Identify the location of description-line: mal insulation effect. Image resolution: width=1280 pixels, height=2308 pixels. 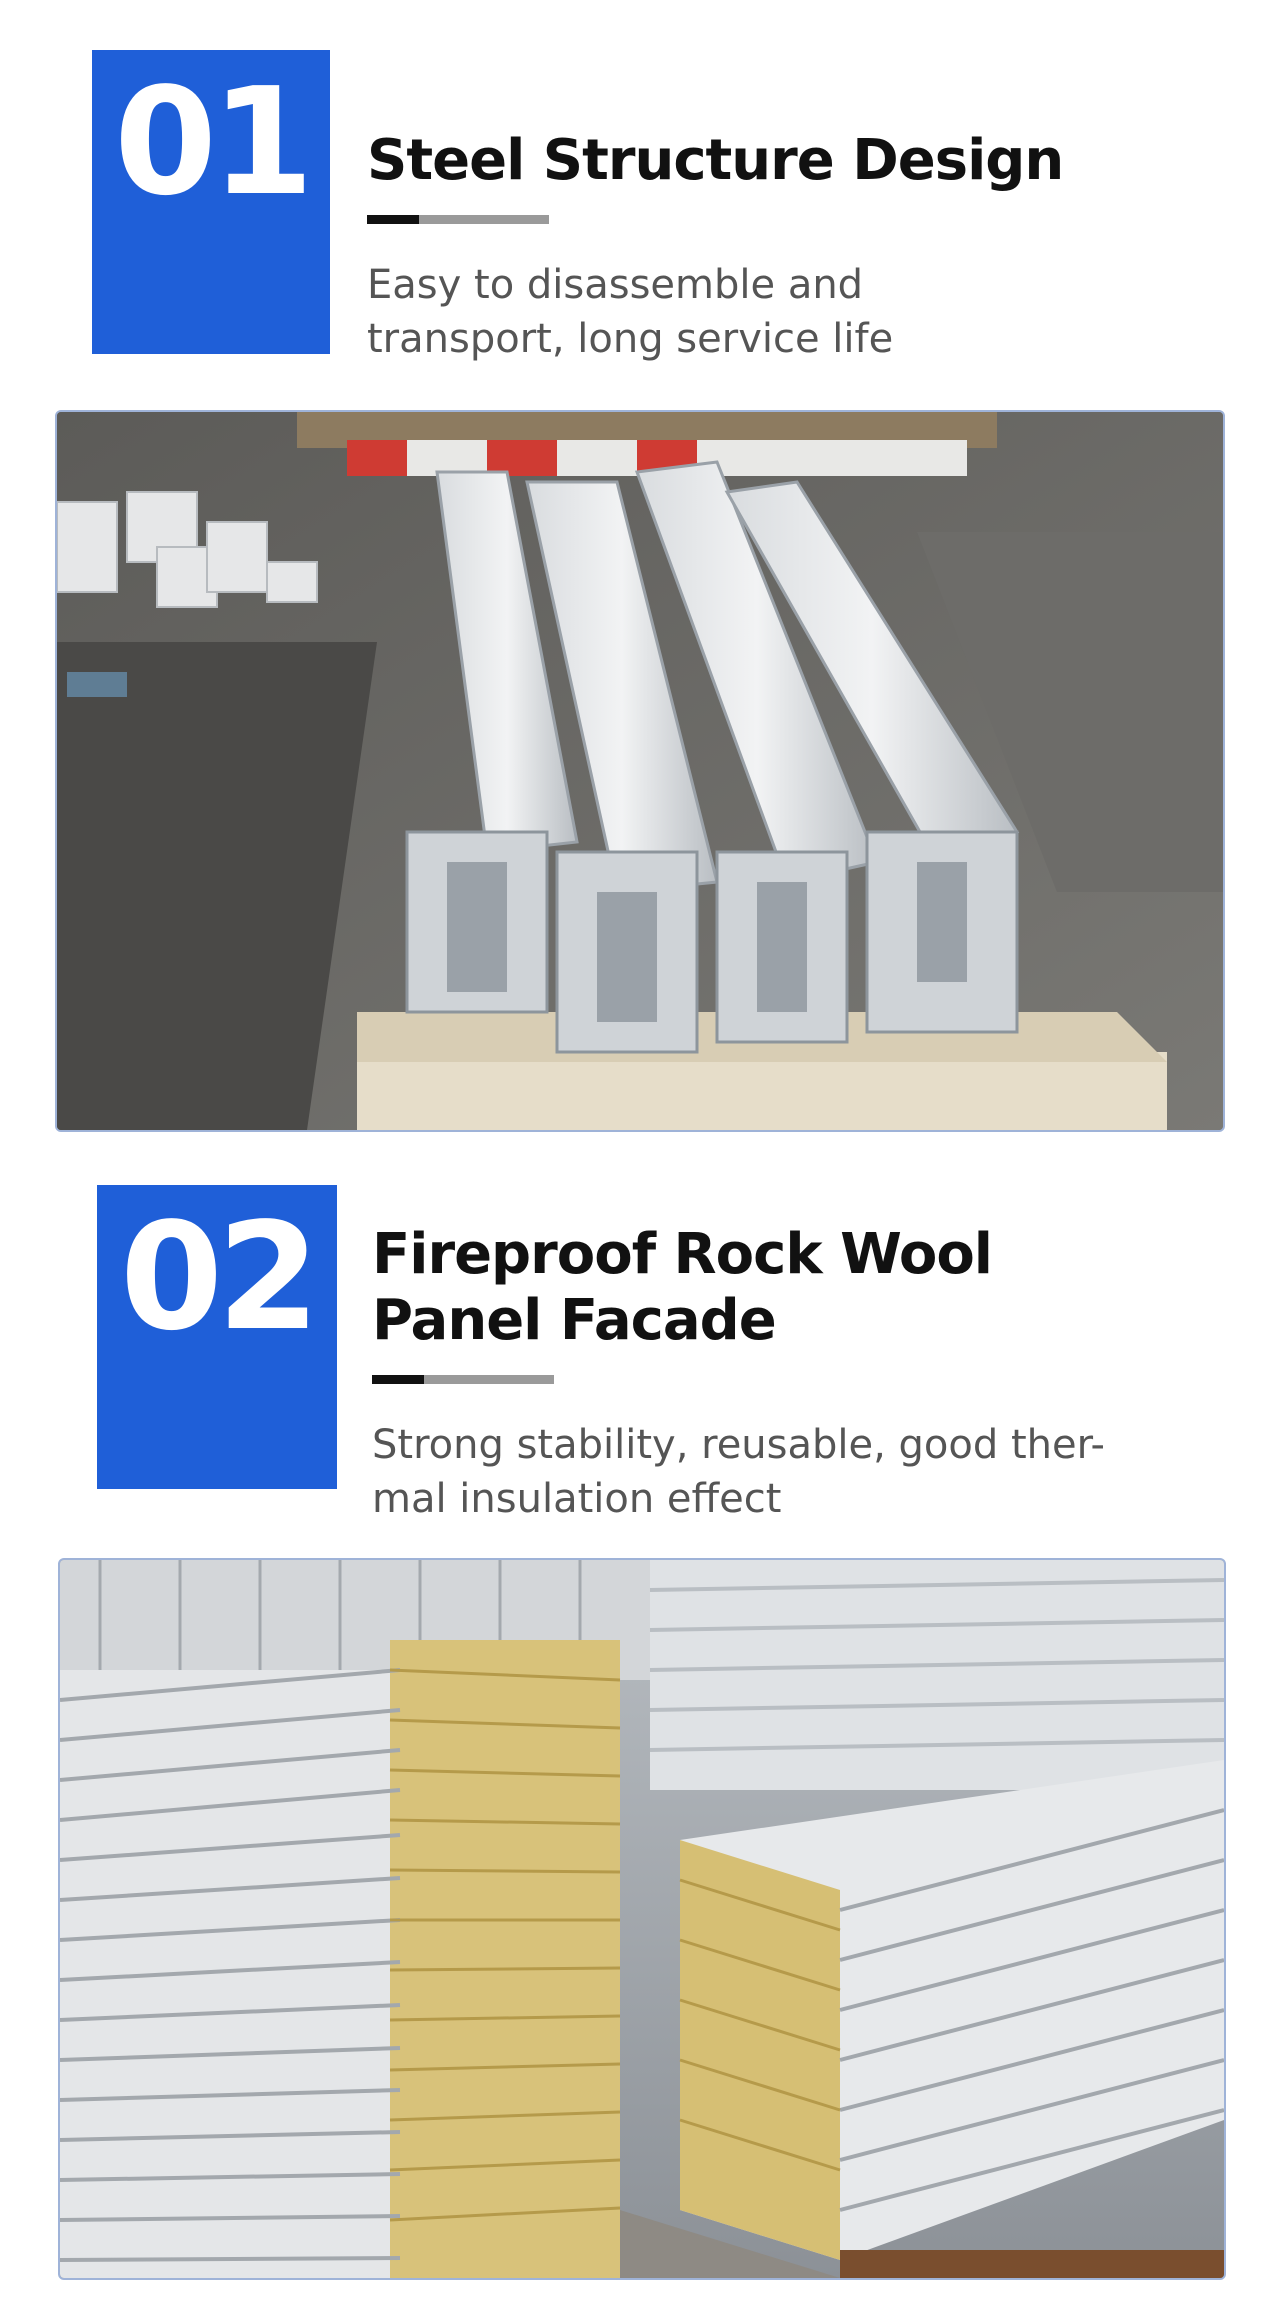
(577, 1499).